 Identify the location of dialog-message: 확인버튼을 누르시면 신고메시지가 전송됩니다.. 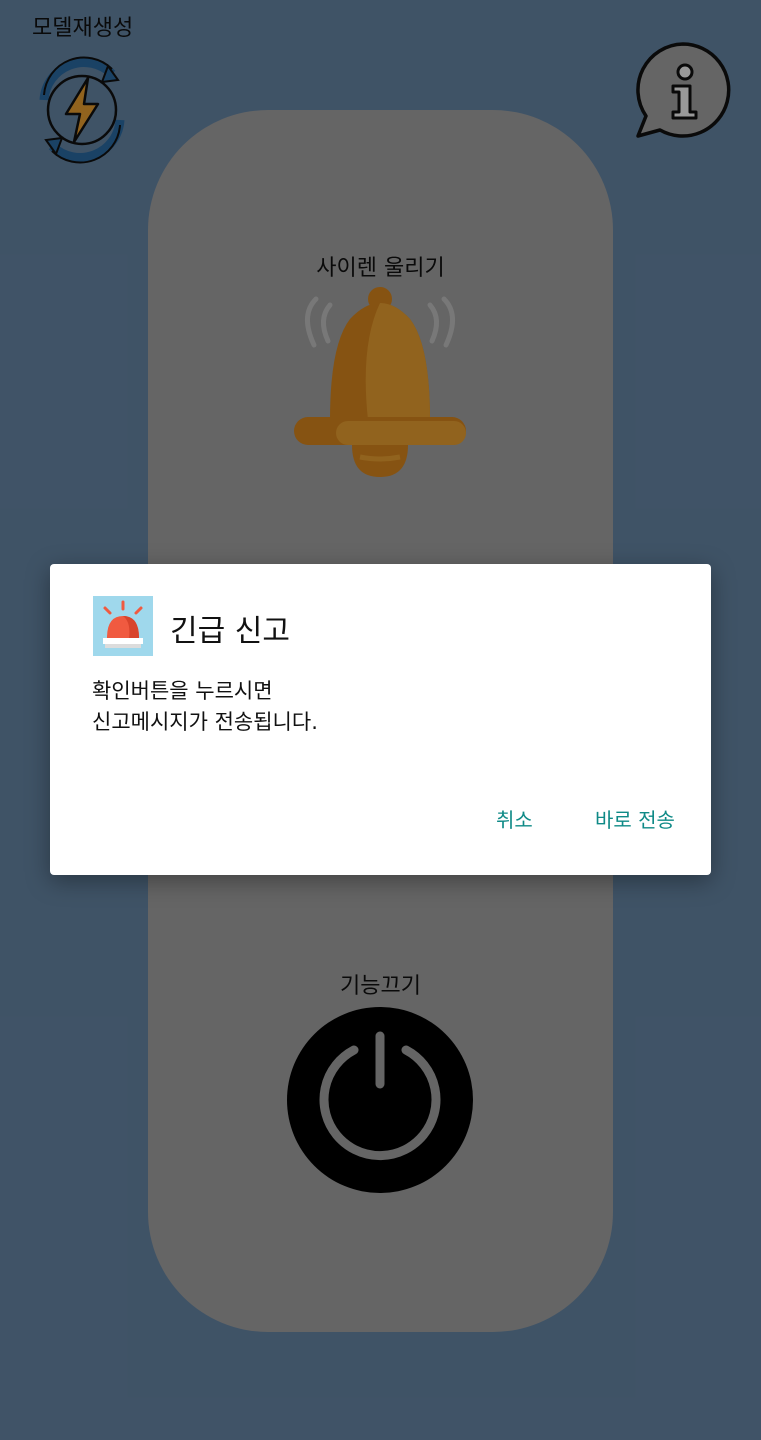
(205, 707).